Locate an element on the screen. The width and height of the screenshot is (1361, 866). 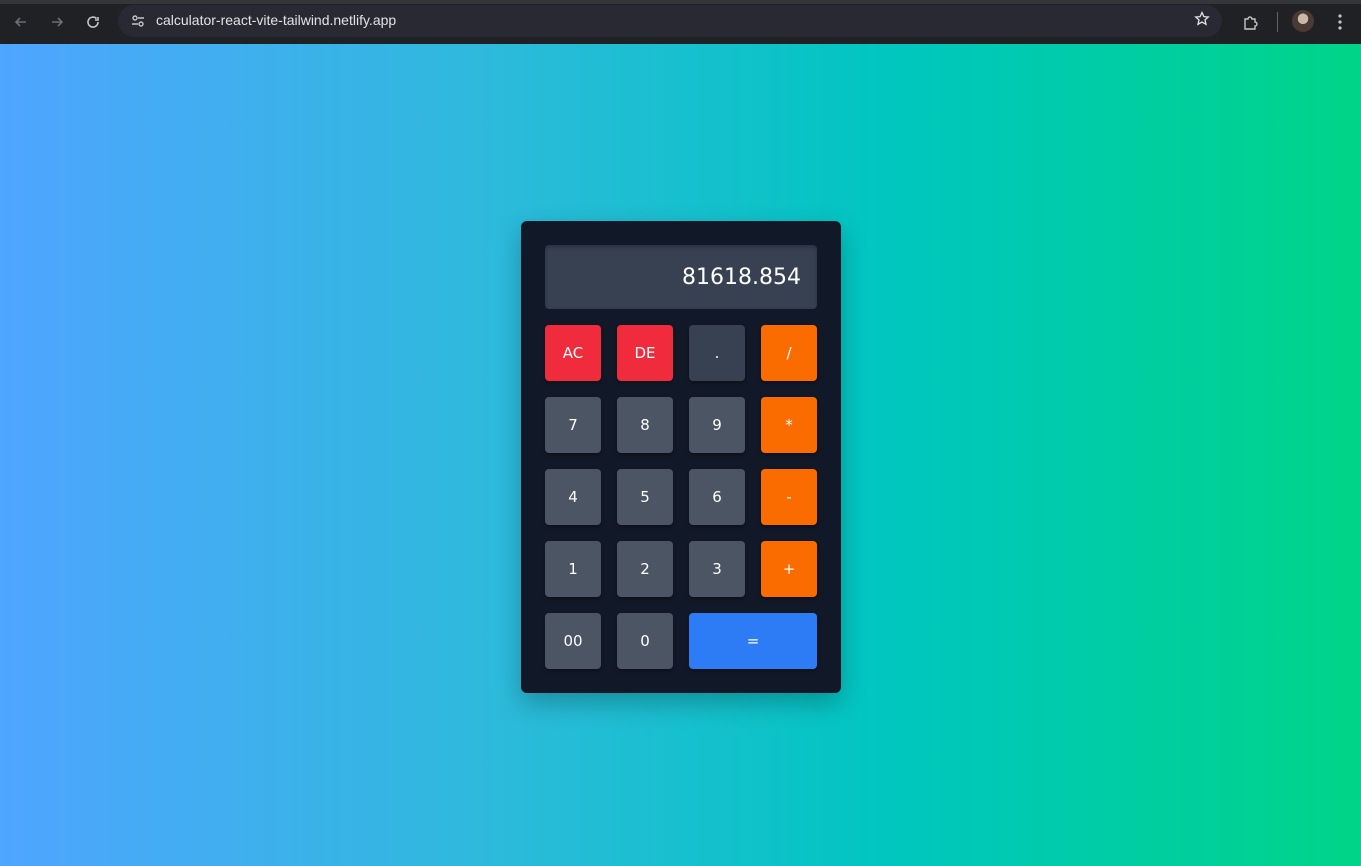
toolbar-divider is located at coordinates (1277, 22).